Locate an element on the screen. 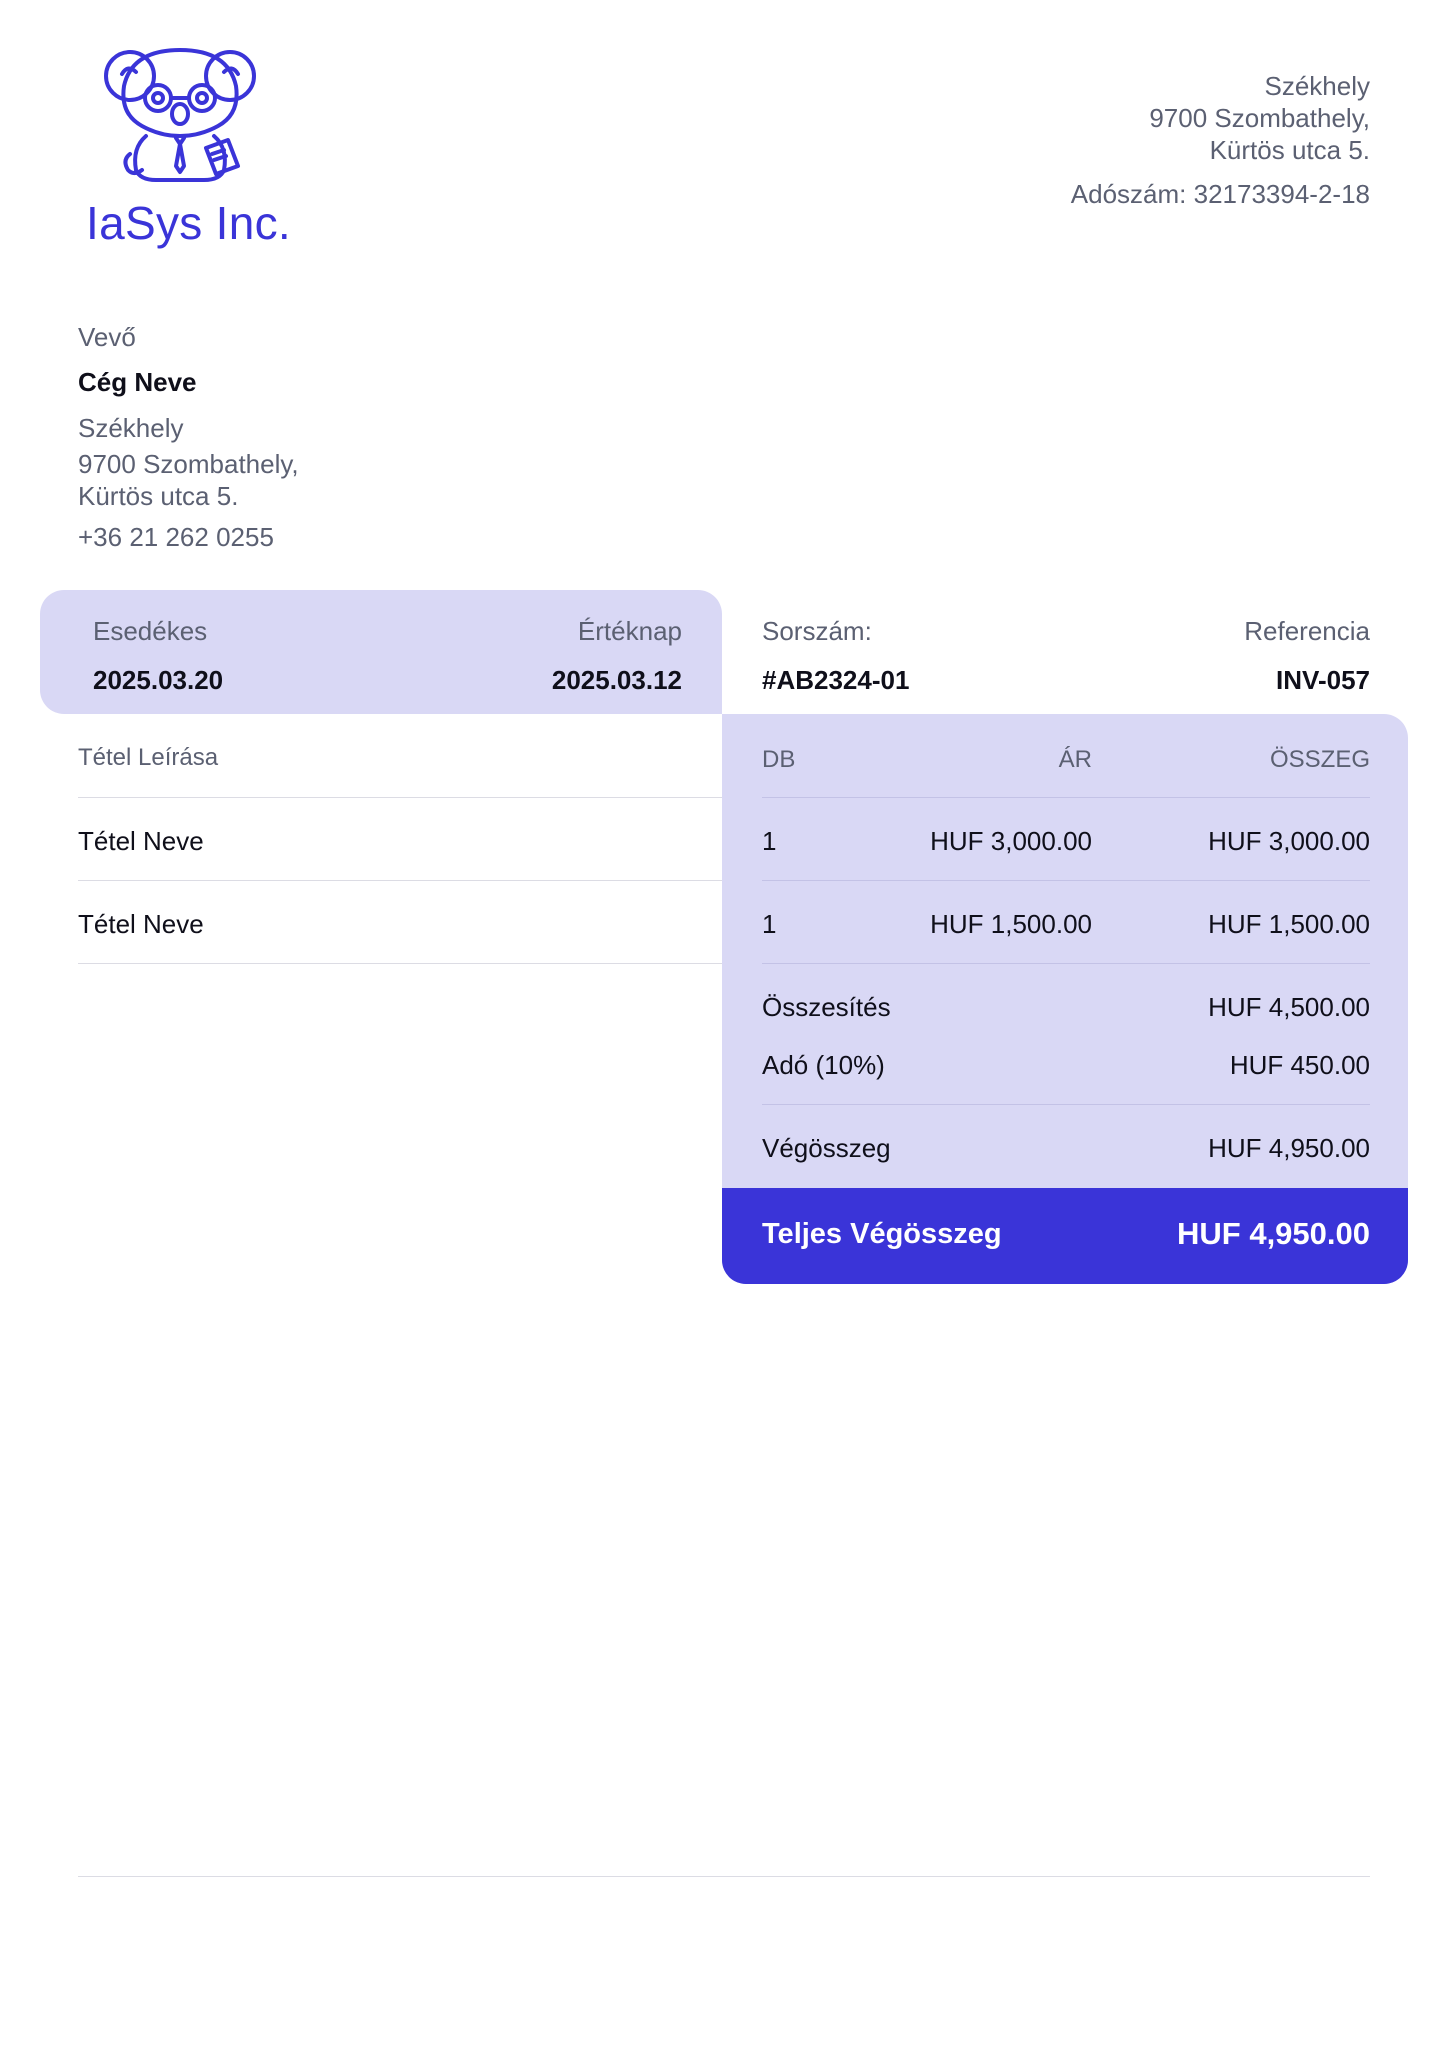 The width and height of the screenshot is (1448, 2048). header-qty: DB is located at coordinates (779, 759).